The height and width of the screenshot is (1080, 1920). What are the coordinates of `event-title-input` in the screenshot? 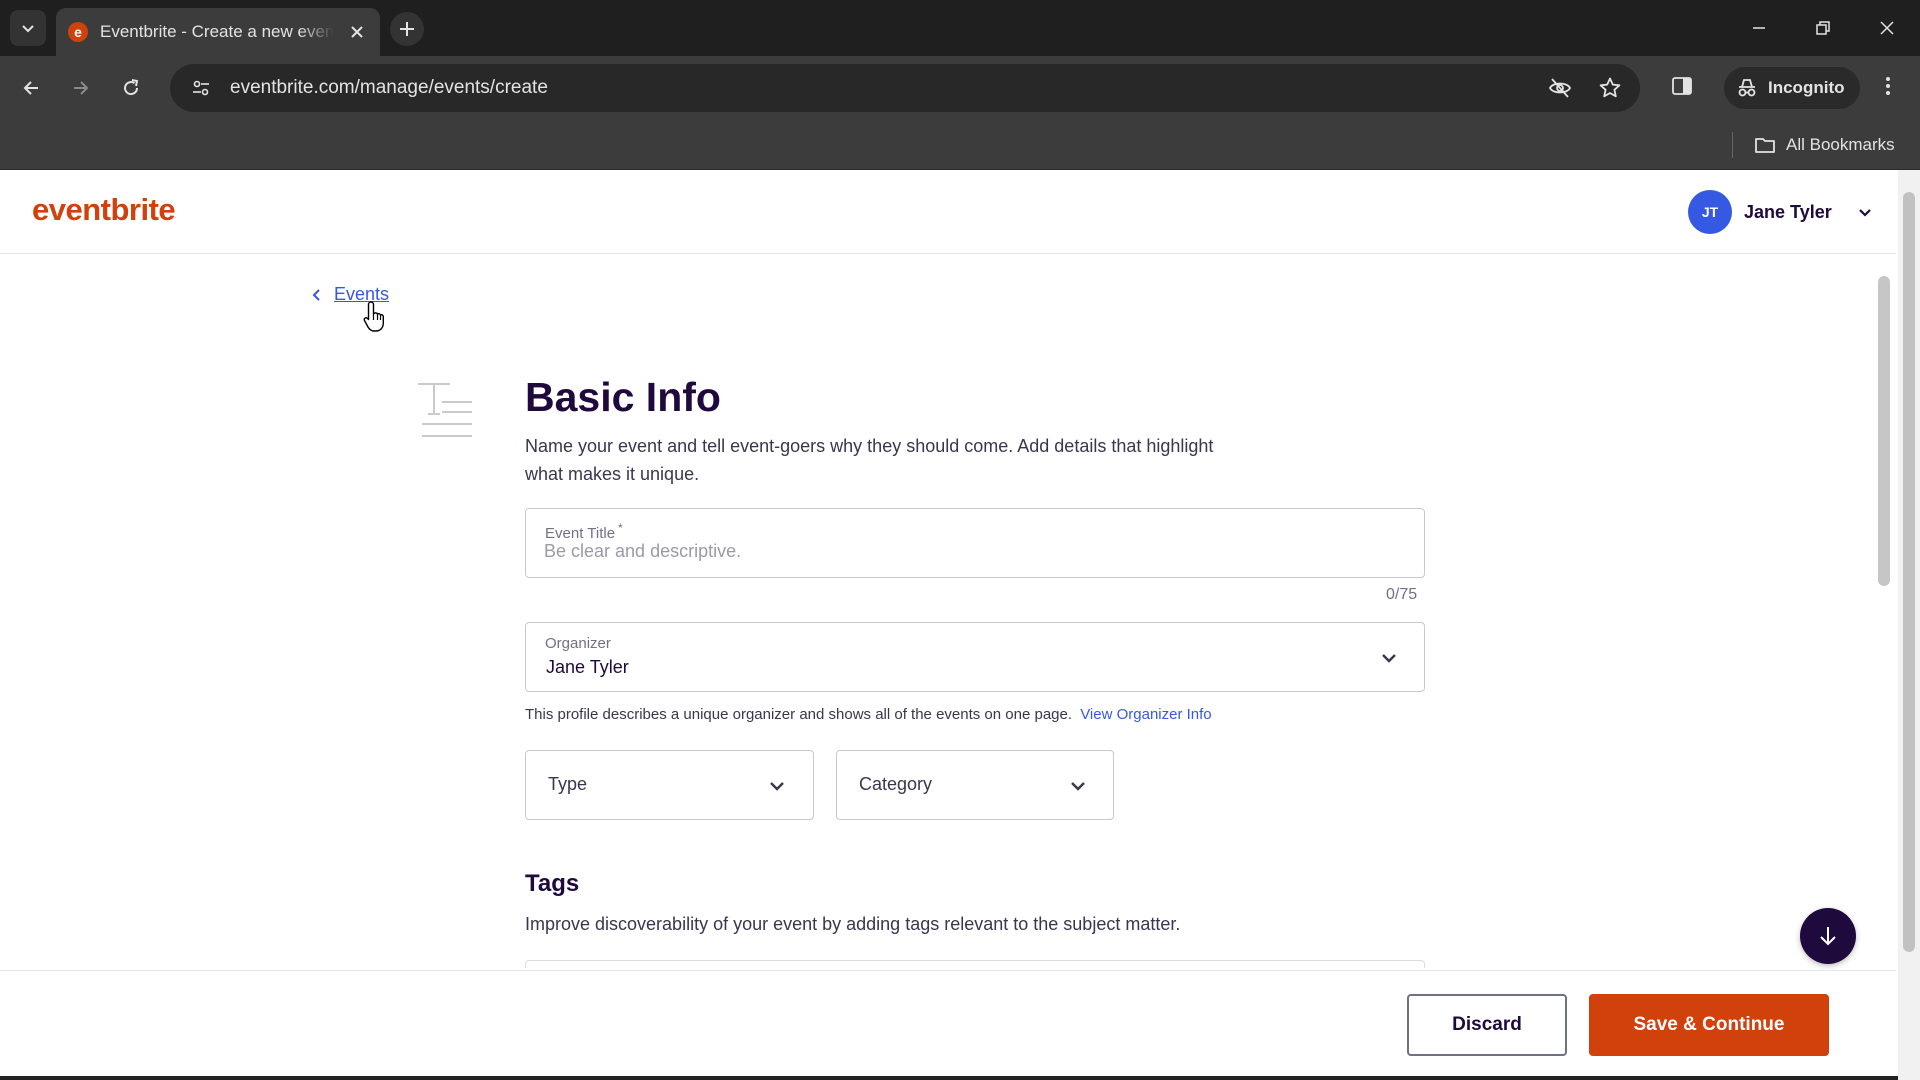 It's located at (974, 551).